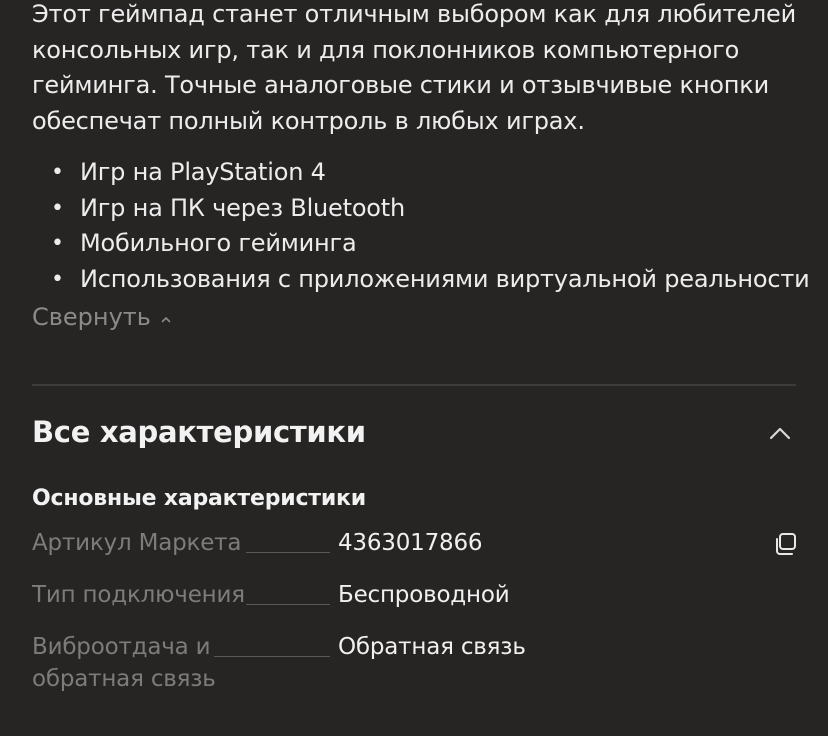 Image resolution: width=828 pixels, height=736 pixels. Describe the element at coordinates (199, 432) in the screenshot. I see `all-specs-title: Все характеристики` at that location.